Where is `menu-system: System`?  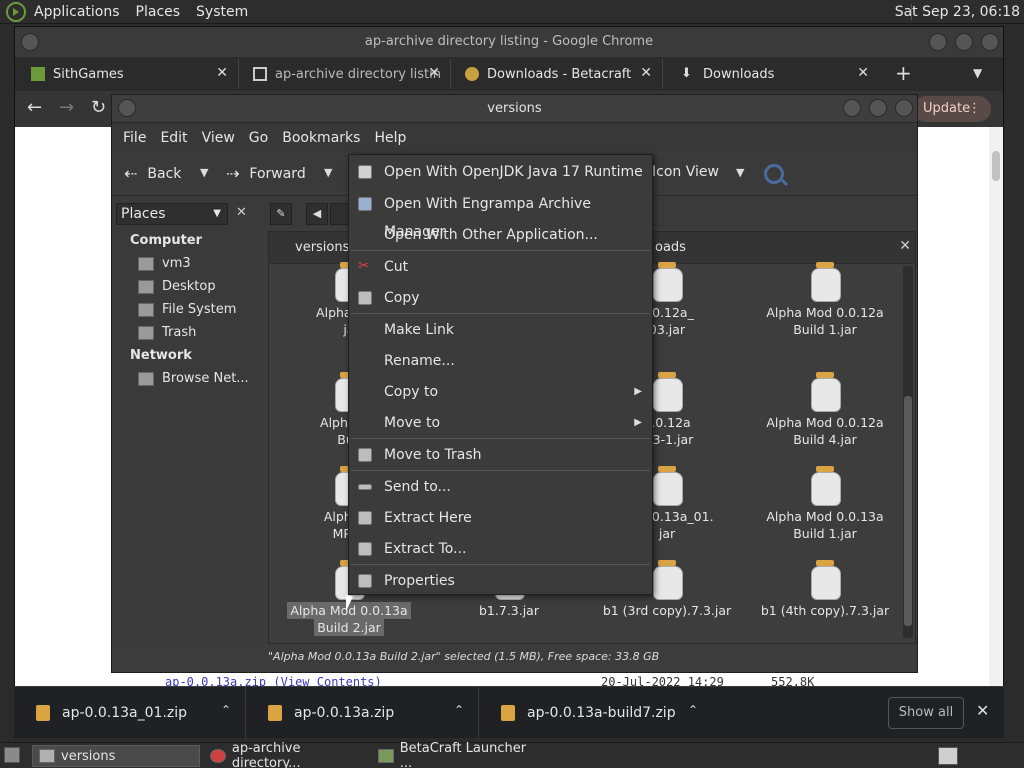 menu-system: System is located at coordinates (222, 12).